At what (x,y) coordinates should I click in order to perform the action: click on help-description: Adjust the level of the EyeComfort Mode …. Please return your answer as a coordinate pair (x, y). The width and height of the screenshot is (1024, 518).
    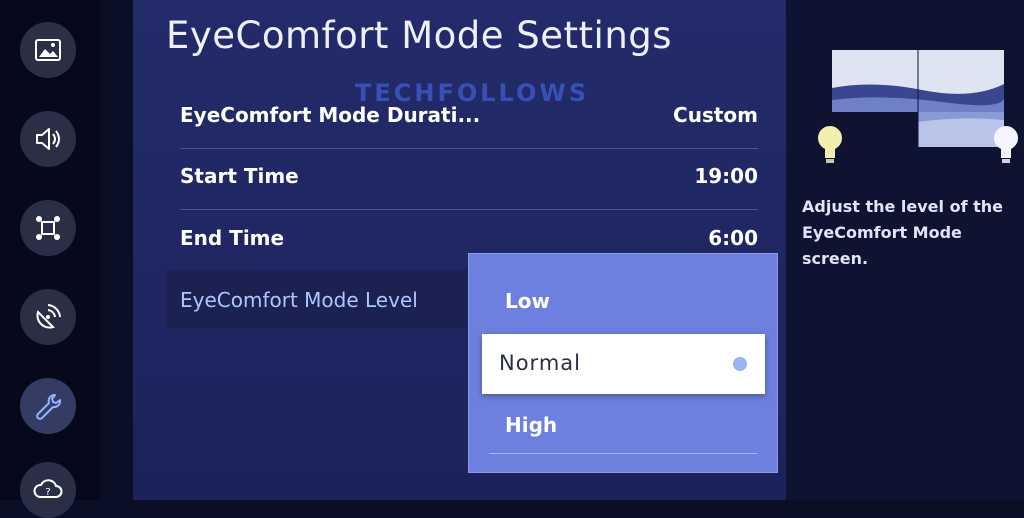
    Looking at the image, I should click on (902, 232).